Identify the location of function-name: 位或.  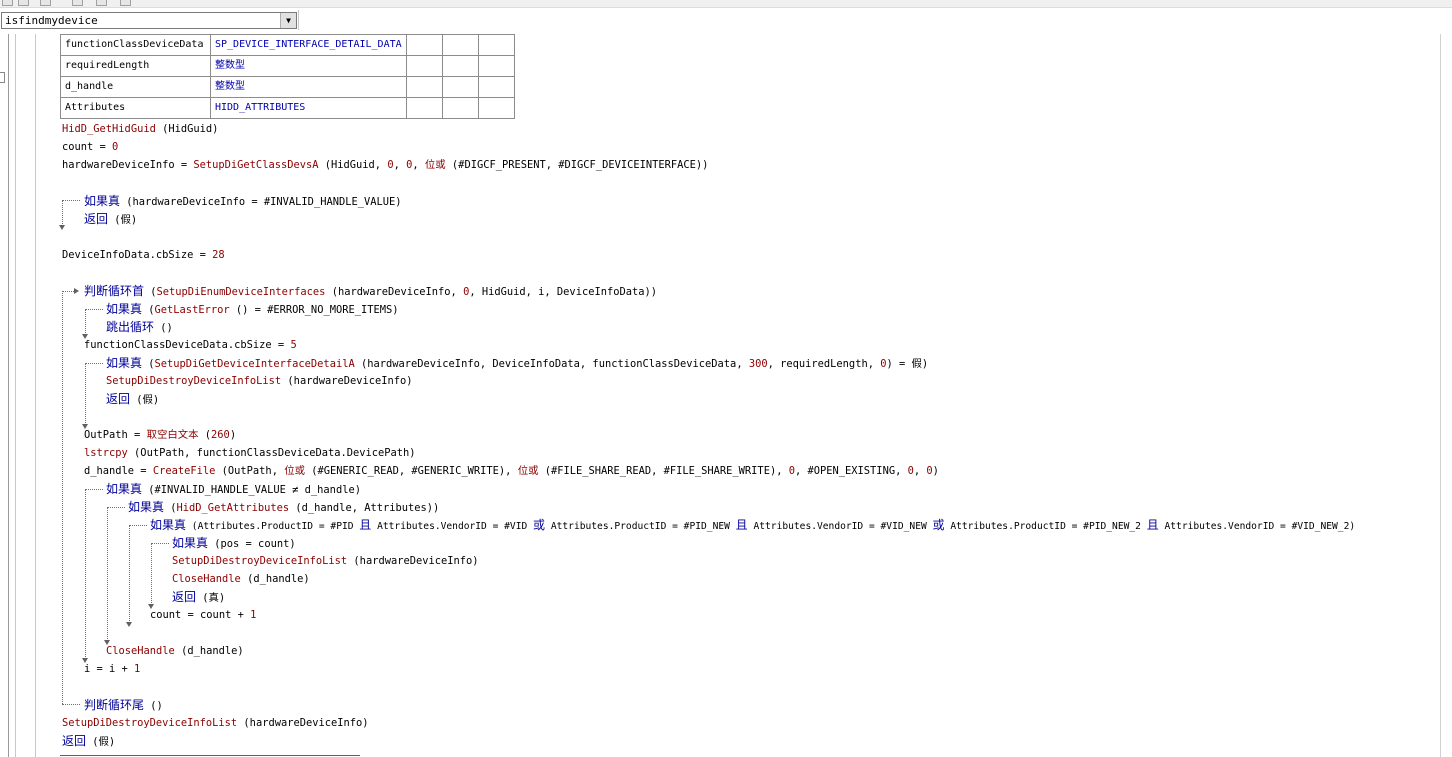
(528, 471).